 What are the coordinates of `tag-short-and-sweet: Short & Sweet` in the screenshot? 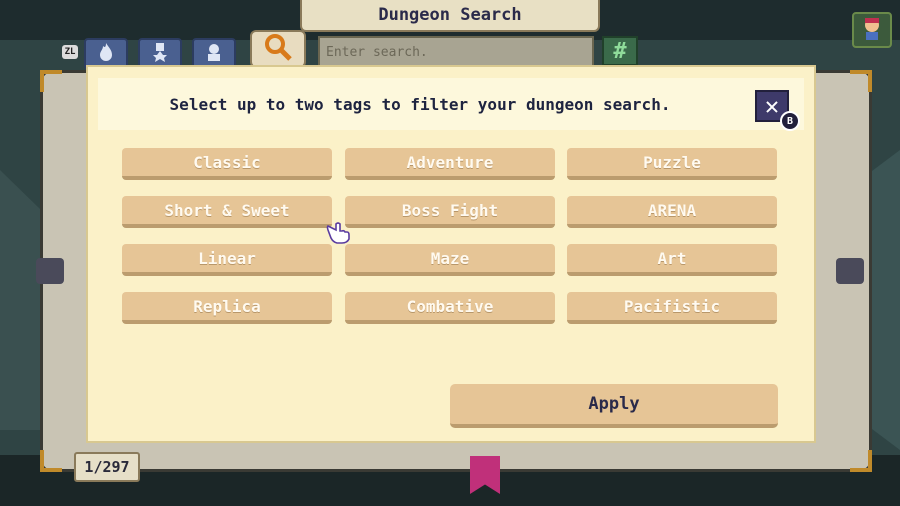 It's located at (227, 212).